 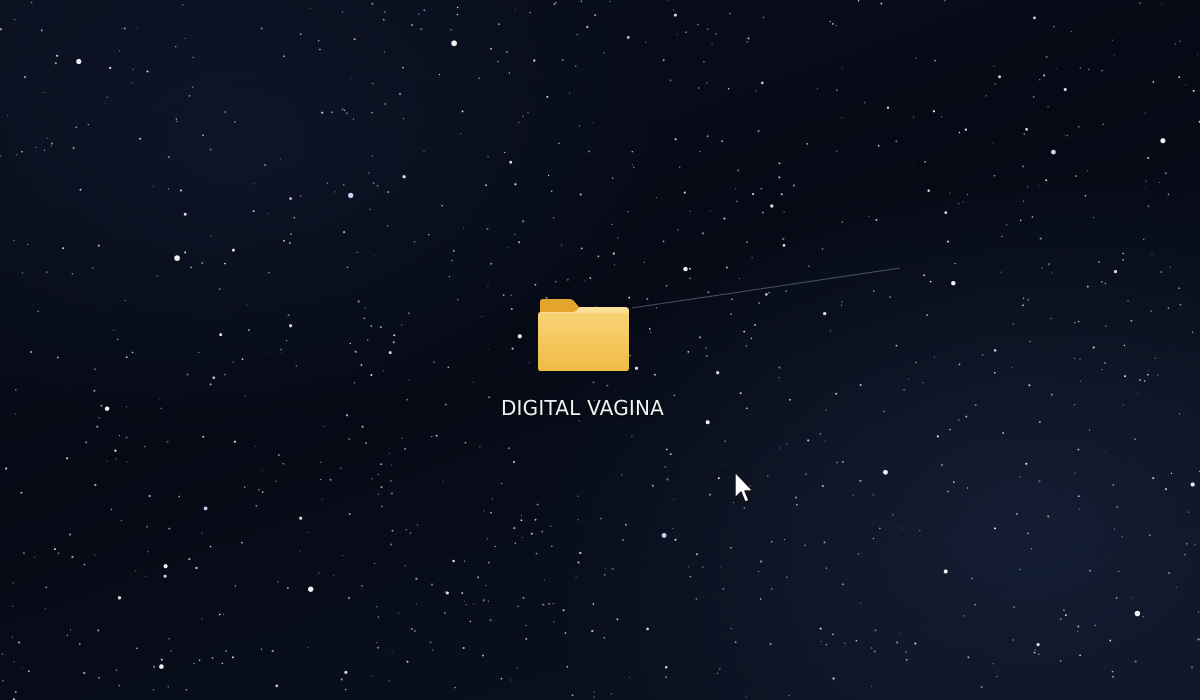 What do you see at coordinates (582, 408) in the screenshot?
I see `folder-label: DIGITAL VAGINA` at bounding box center [582, 408].